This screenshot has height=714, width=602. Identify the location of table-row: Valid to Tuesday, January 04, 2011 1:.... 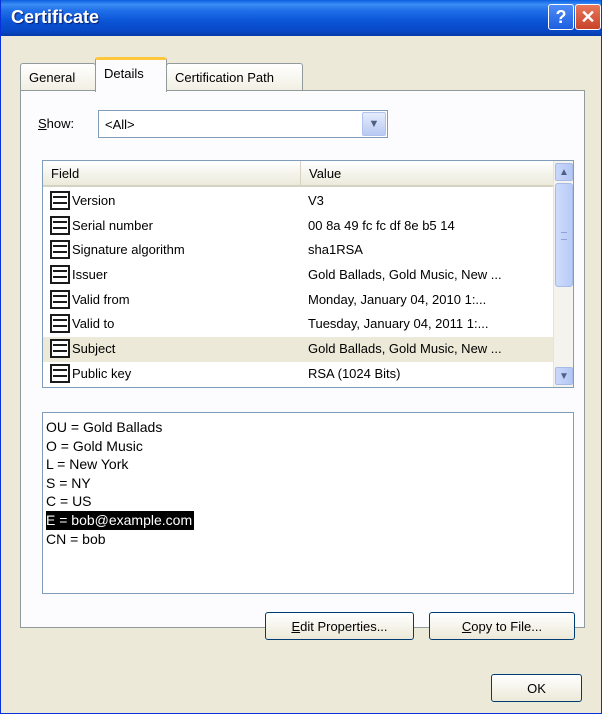
(298, 324).